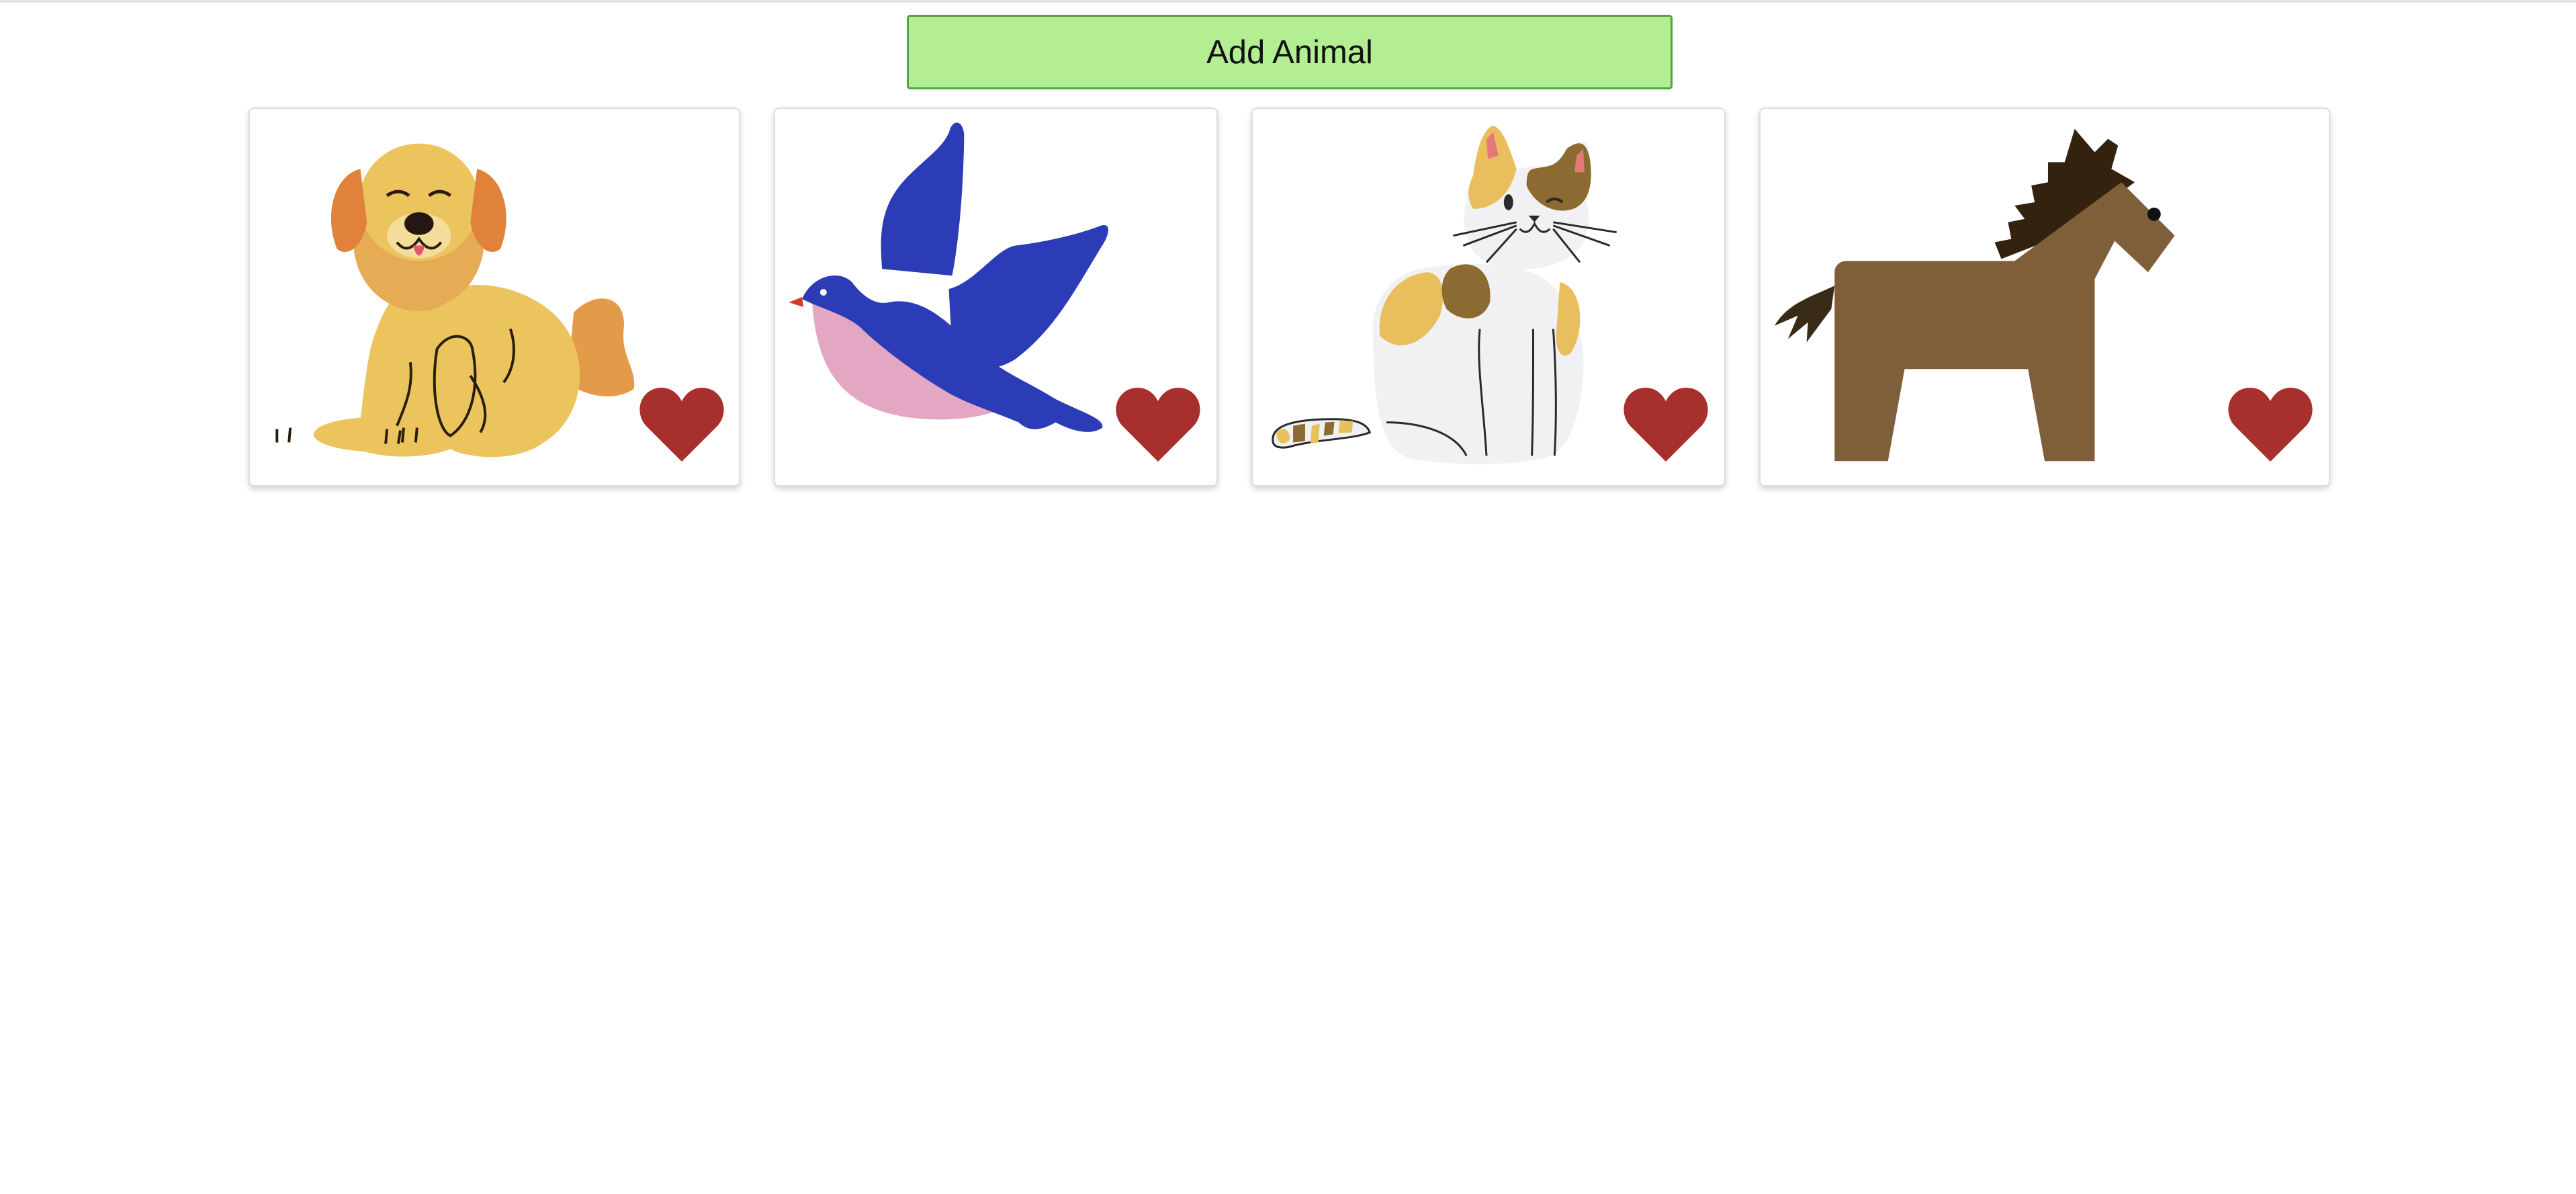  Describe the element at coordinates (495, 297) in the screenshot. I see `animal-card-dog` at that location.